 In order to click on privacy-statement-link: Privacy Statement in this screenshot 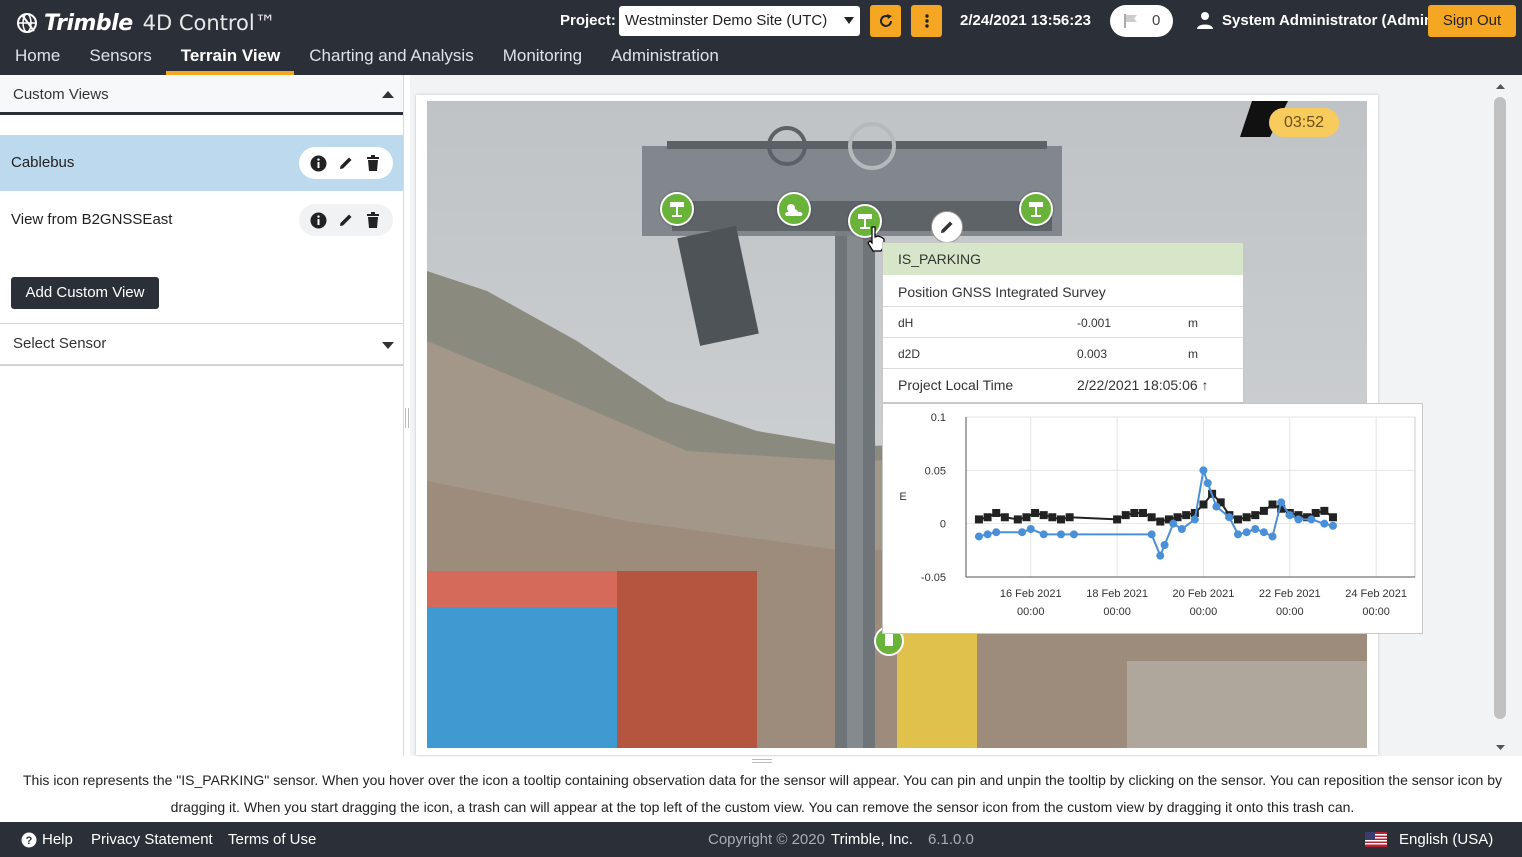, I will do `click(152, 839)`.